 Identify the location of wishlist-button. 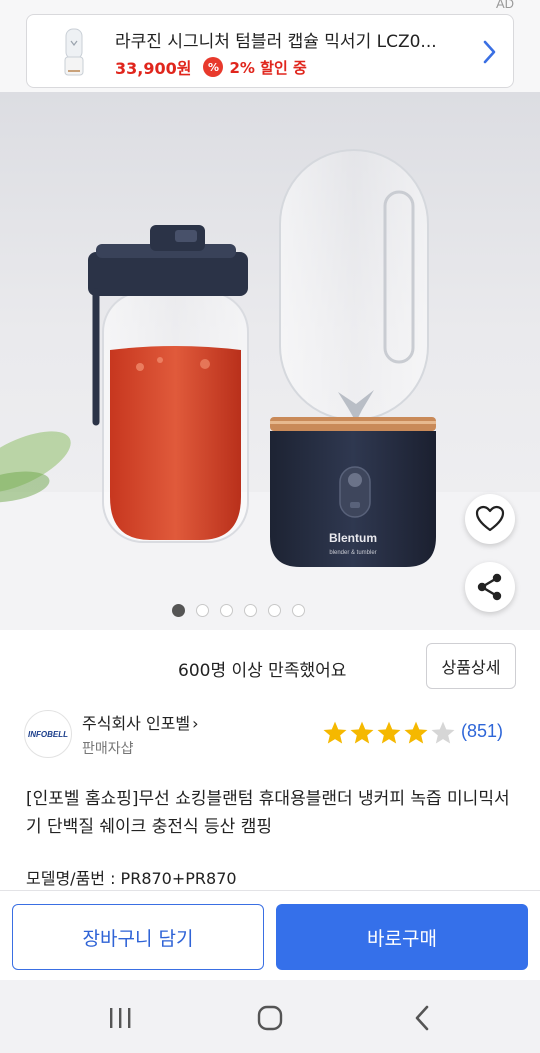
(490, 519).